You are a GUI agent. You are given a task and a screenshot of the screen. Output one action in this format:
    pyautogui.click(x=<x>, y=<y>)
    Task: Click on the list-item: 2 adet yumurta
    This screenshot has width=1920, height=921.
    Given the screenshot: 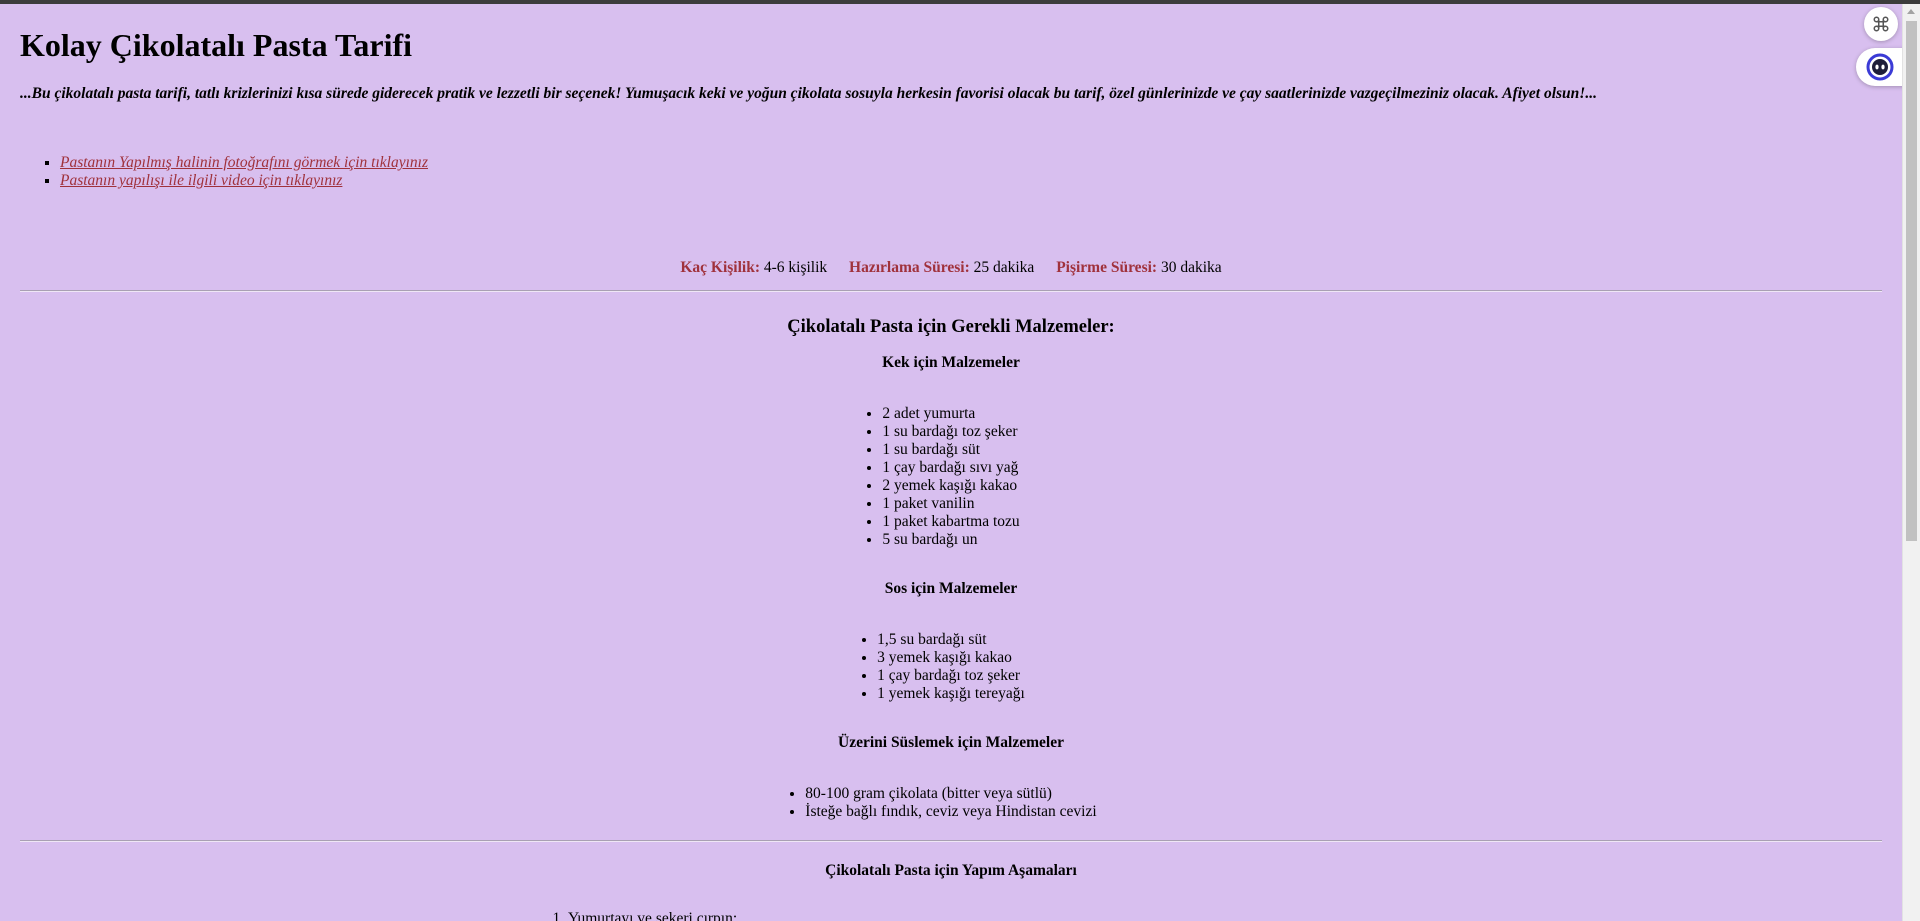 What is the action you would take?
    pyautogui.click(x=950, y=414)
    